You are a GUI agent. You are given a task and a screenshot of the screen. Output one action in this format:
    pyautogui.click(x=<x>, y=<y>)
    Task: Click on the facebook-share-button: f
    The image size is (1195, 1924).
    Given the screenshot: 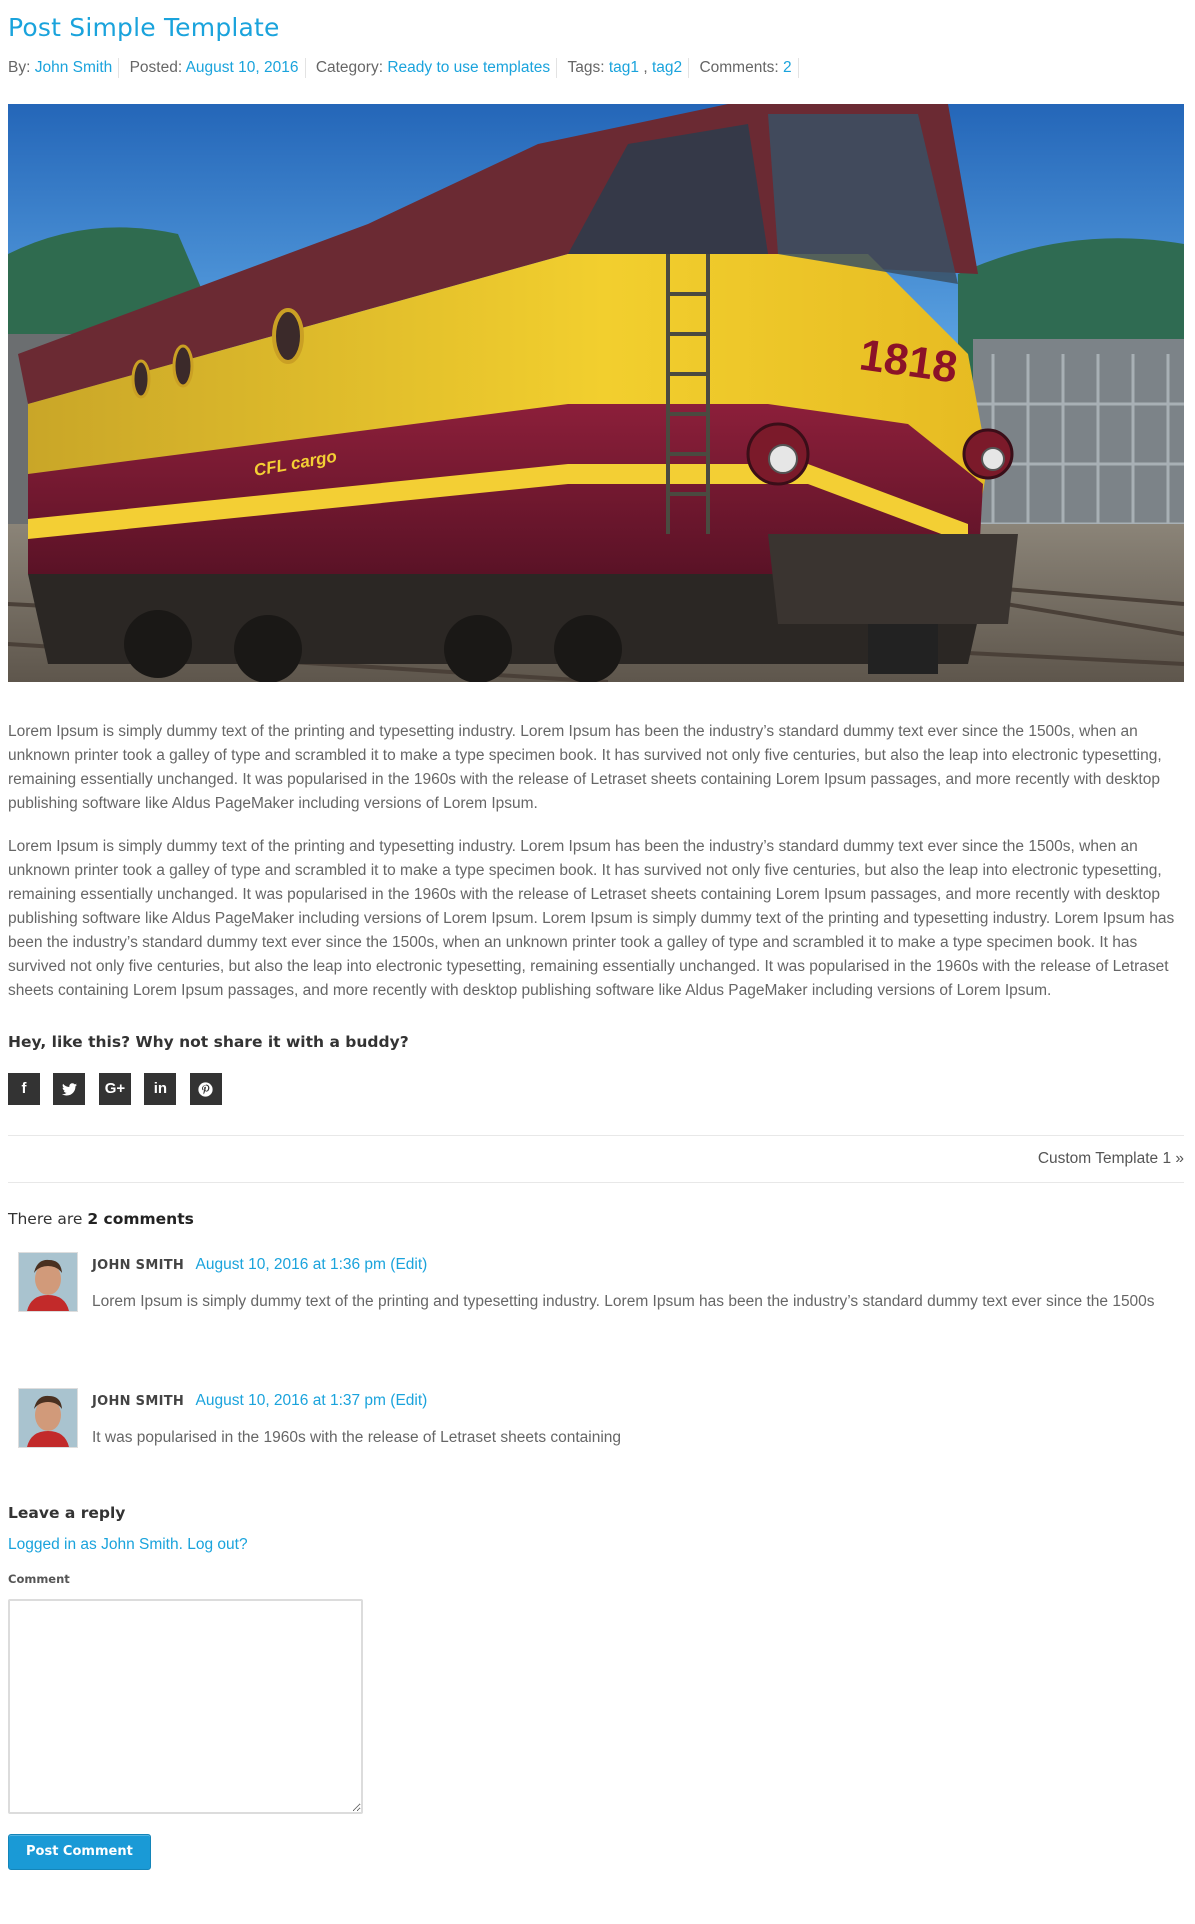 What is the action you would take?
    pyautogui.click(x=24, y=1089)
    